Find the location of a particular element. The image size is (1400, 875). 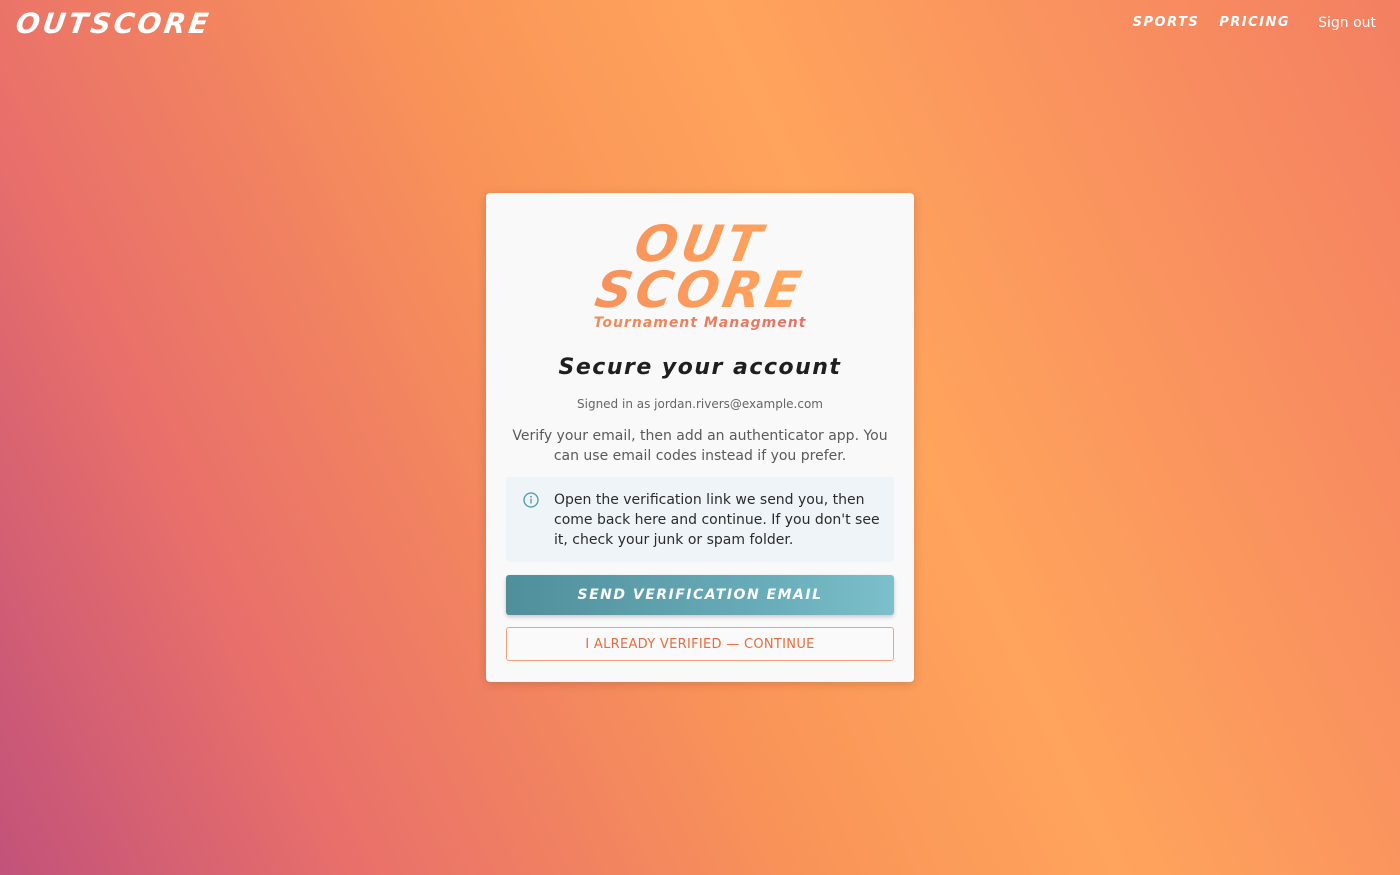

brand-logo: OUTSCORE is located at coordinates (113, 23).